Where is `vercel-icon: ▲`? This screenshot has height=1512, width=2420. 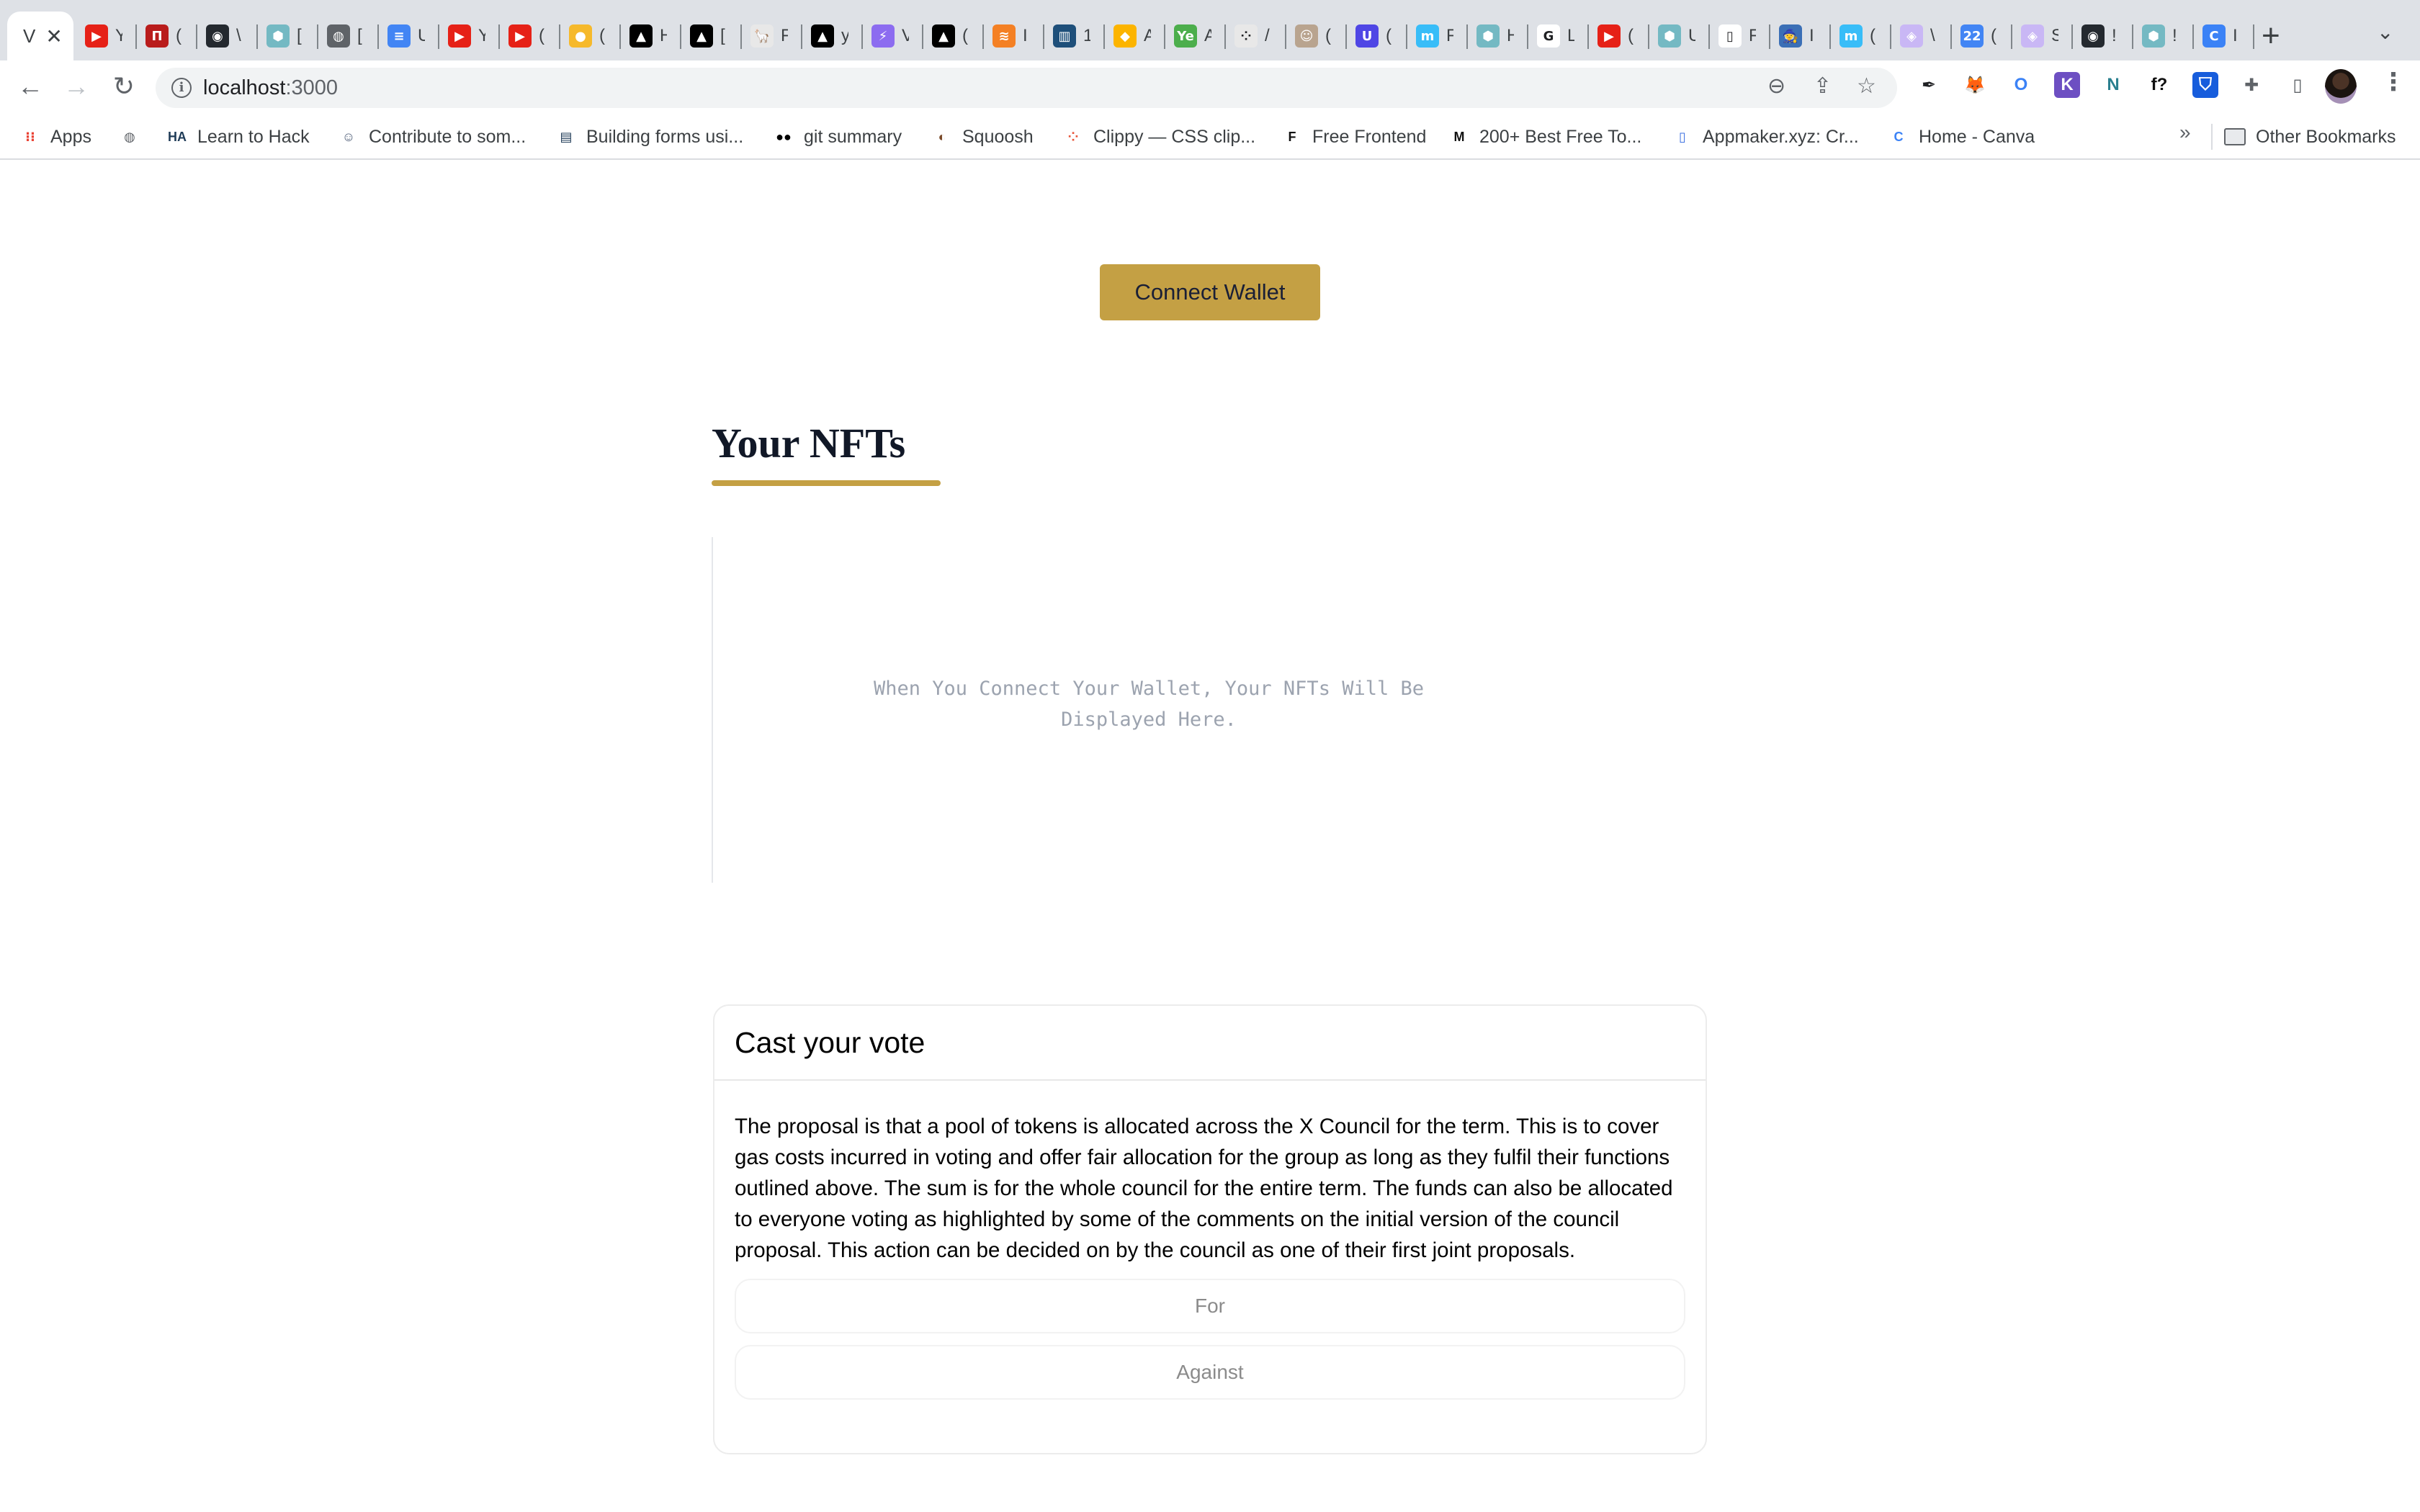
vercel-icon: ▲ is located at coordinates (823, 36).